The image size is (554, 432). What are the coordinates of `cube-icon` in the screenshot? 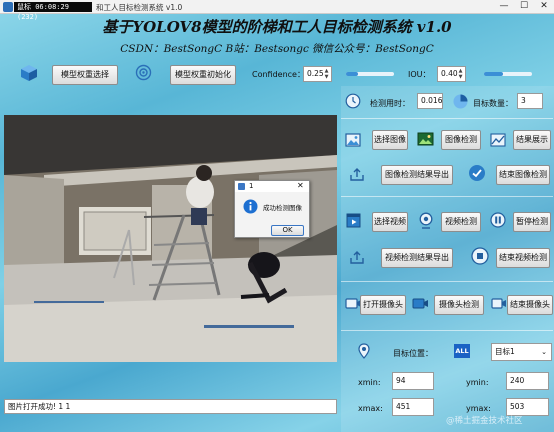 It's located at (29, 73).